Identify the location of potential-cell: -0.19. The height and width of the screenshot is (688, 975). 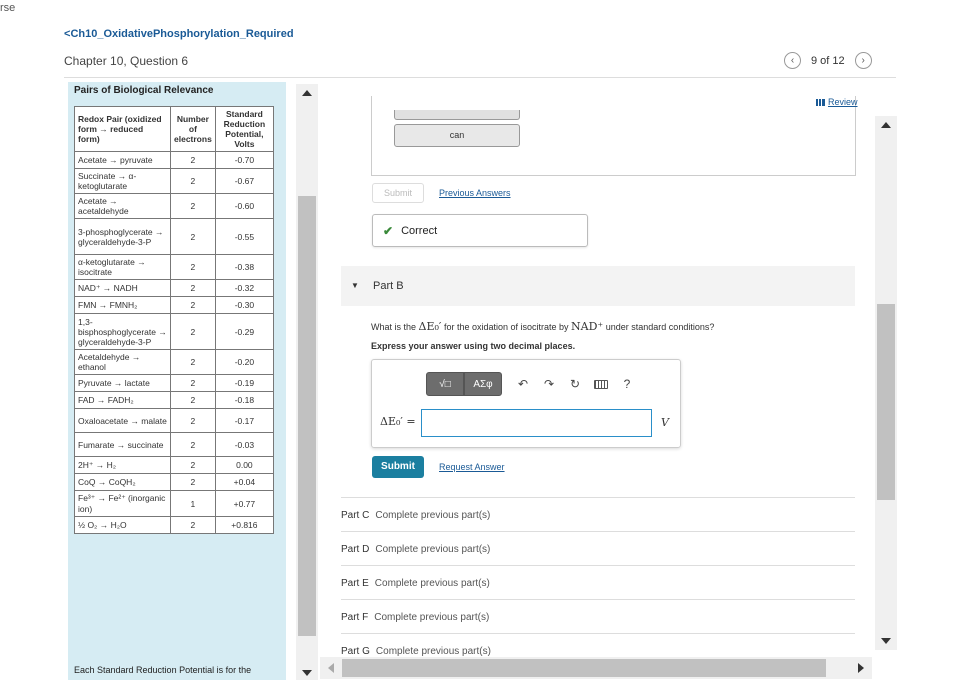
(244, 383).